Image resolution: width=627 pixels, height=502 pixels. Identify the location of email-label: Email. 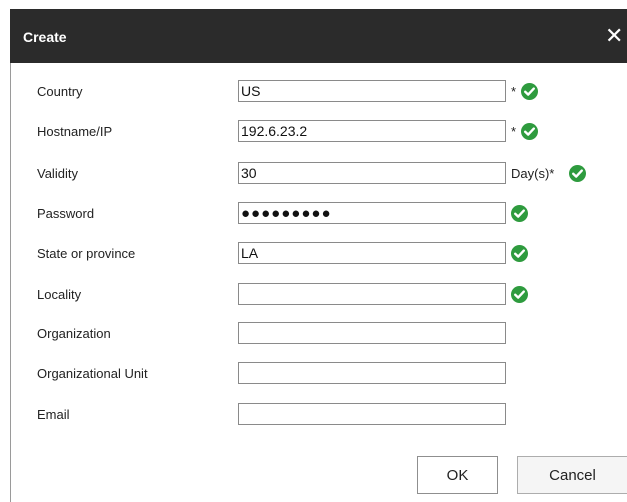
(53, 414).